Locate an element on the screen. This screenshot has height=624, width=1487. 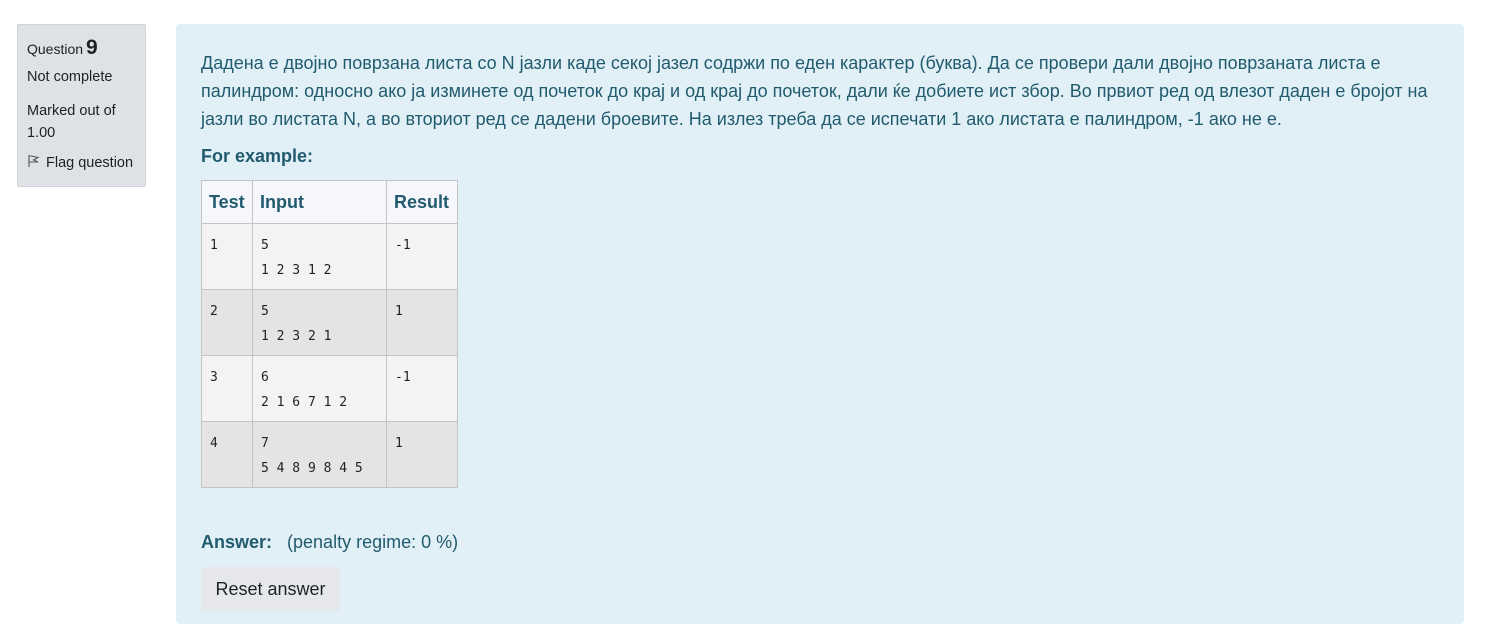
table-header-row: Test Input Result is located at coordinates (329, 202).